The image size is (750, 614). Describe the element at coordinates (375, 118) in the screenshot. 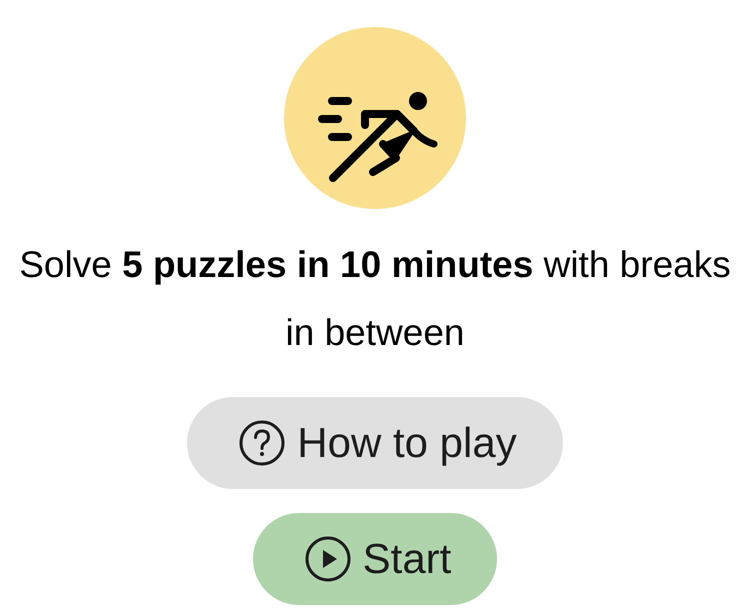

I see `running-figure-icon` at that location.